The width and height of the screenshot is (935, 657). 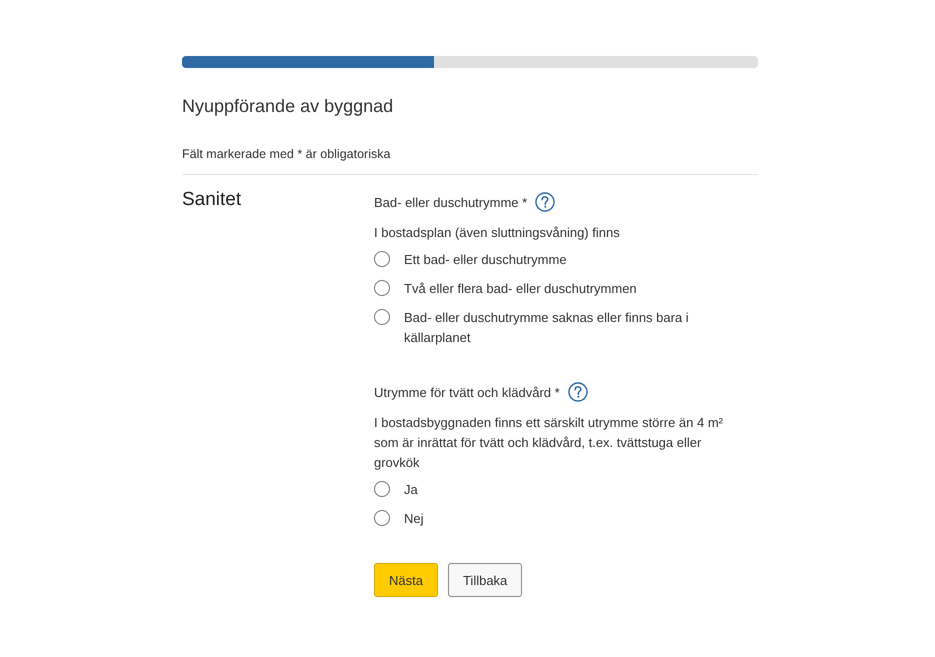 What do you see at coordinates (287, 154) in the screenshot?
I see `required-note: Fält markerade med * är obligatoriska` at bounding box center [287, 154].